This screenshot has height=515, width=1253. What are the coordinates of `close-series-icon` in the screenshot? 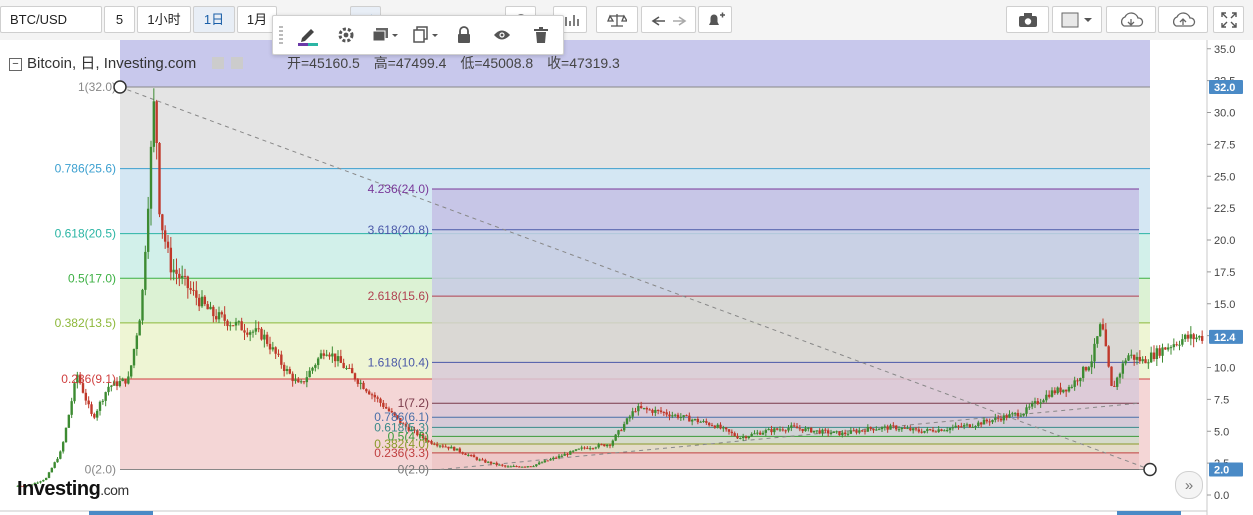 It's located at (236, 63).